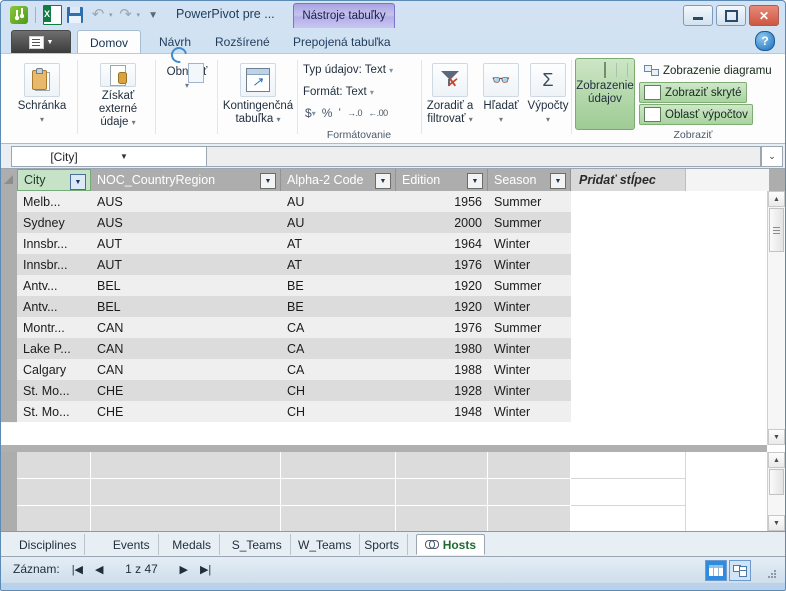 Image resolution: width=786 pixels, height=591 pixels. I want to click on undo-dropdown-icon: ▾, so click(111, 15).